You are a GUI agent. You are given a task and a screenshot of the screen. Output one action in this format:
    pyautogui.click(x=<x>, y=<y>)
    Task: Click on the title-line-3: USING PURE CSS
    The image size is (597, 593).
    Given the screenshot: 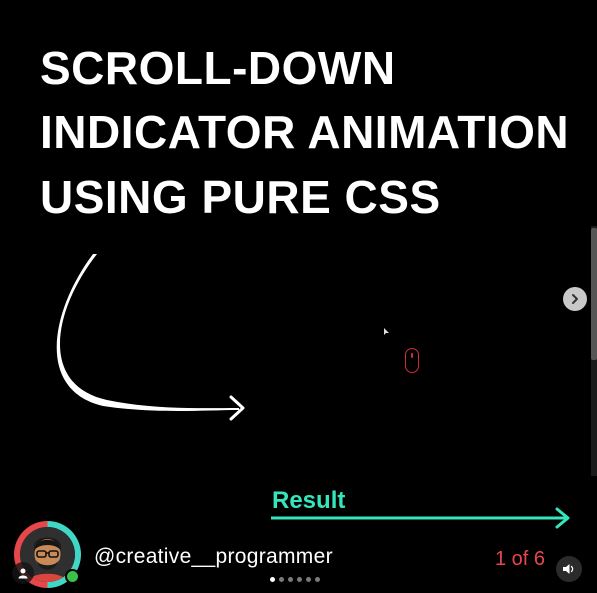 What is the action you would take?
    pyautogui.click(x=240, y=197)
    